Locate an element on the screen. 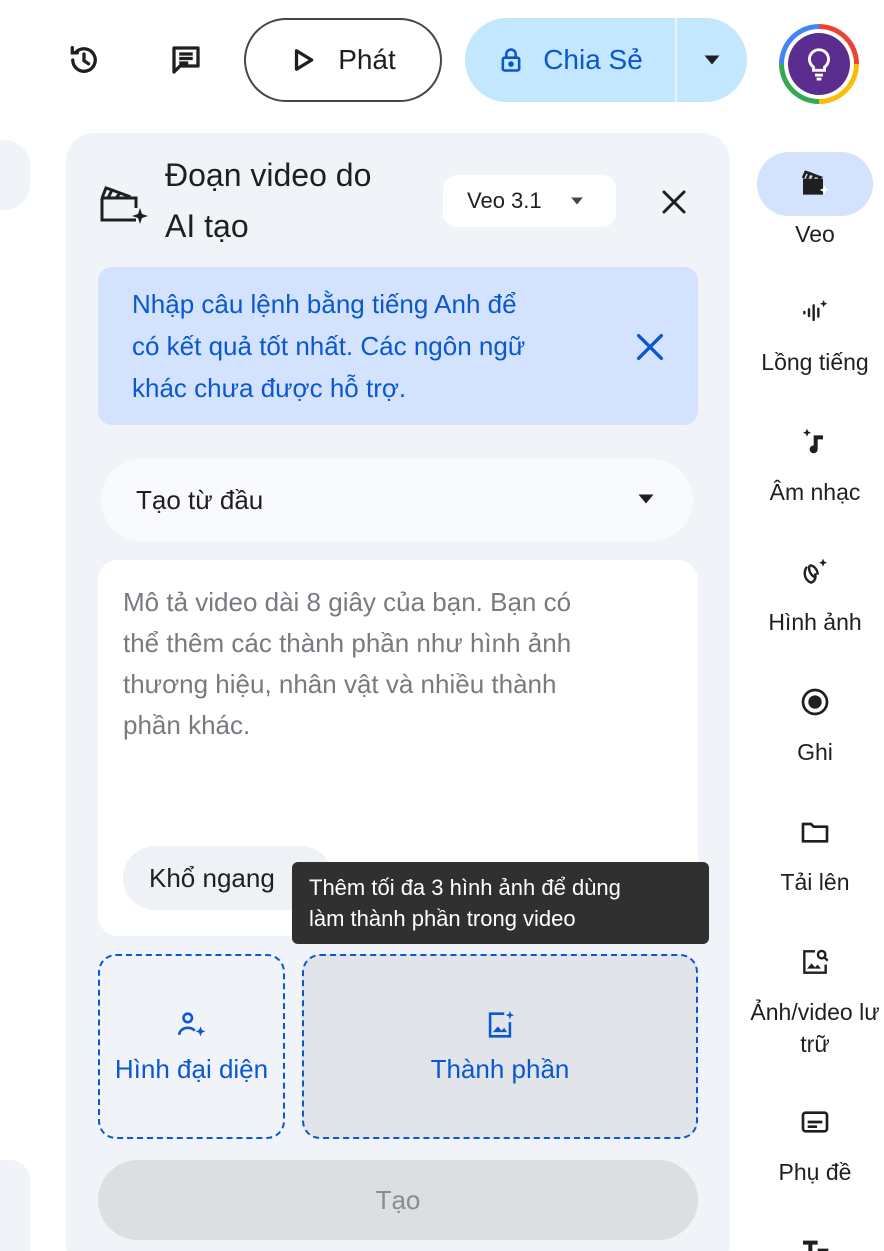 The image size is (884, 1251). history-icon is located at coordinates (83, 59).